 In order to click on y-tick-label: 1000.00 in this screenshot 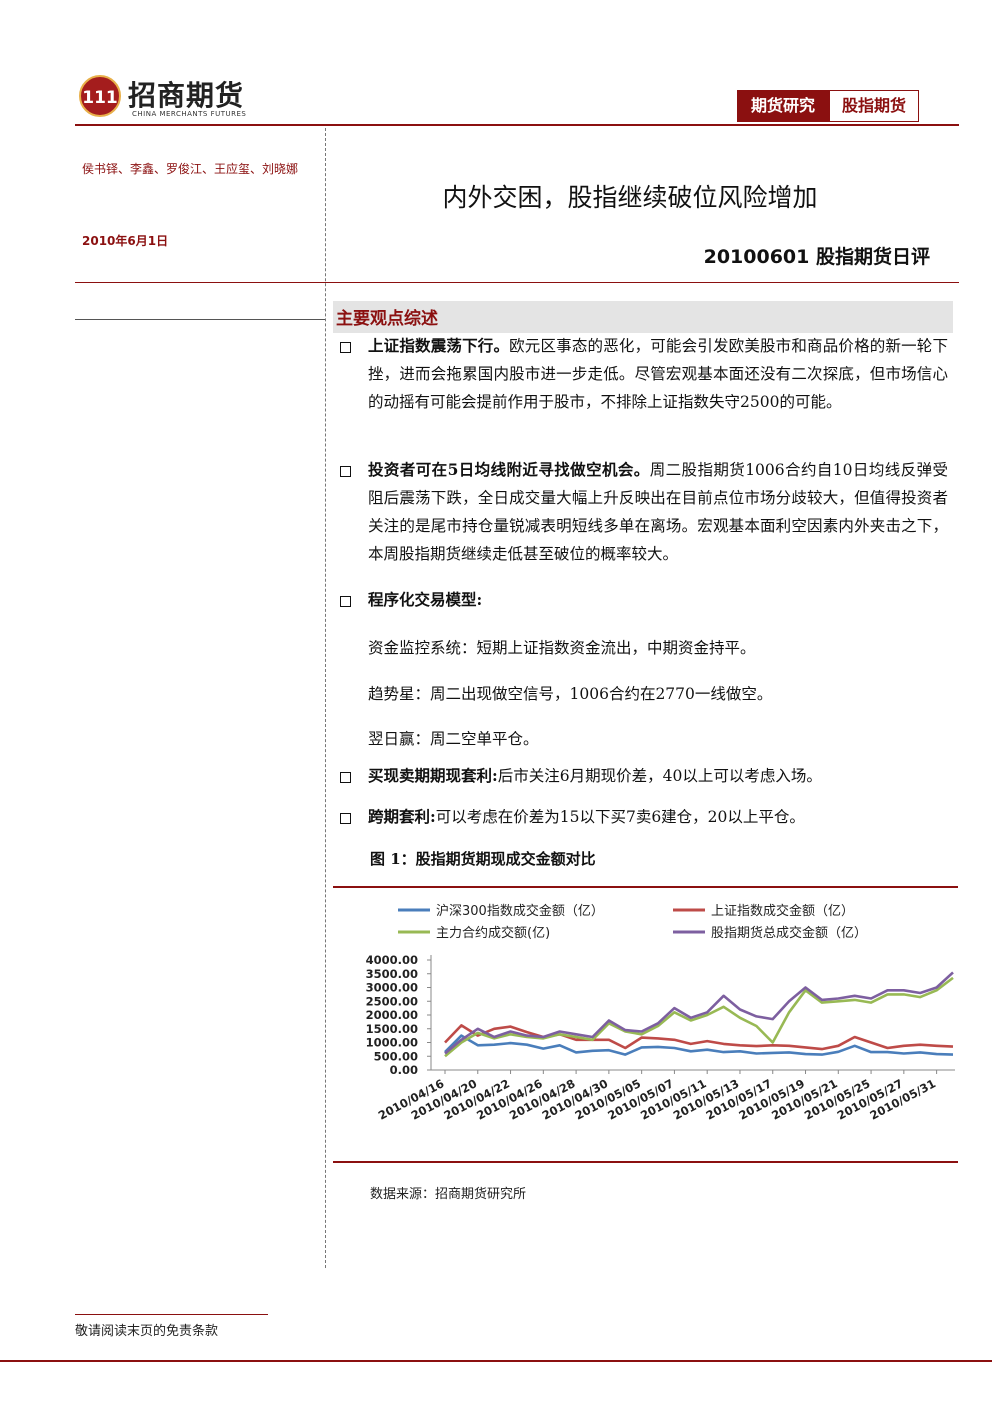, I will do `click(392, 1043)`.